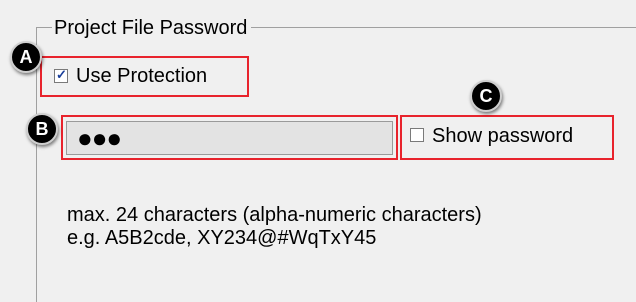 The height and width of the screenshot is (302, 636). What do you see at coordinates (417, 135) in the screenshot?
I see `show-password-checkbox` at bounding box center [417, 135].